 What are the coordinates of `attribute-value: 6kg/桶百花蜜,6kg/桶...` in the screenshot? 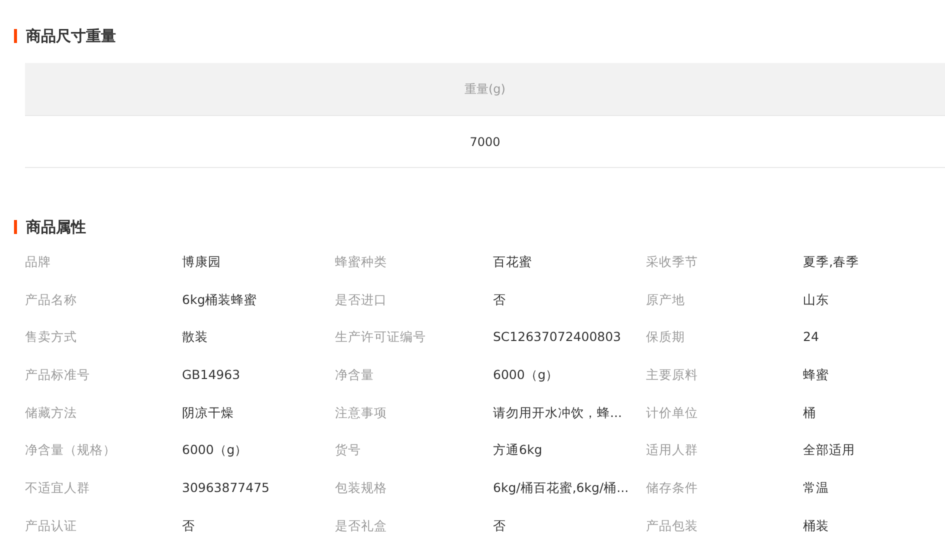 It's located at (561, 488).